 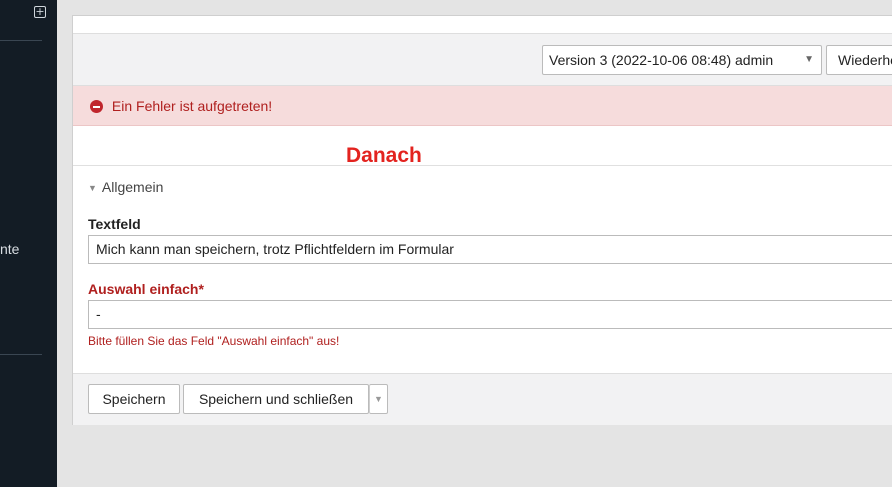 What do you see at coordinates (134, 399) in the screenshot?
I see `save-button: Speichern` at bounding box center [134, 399].